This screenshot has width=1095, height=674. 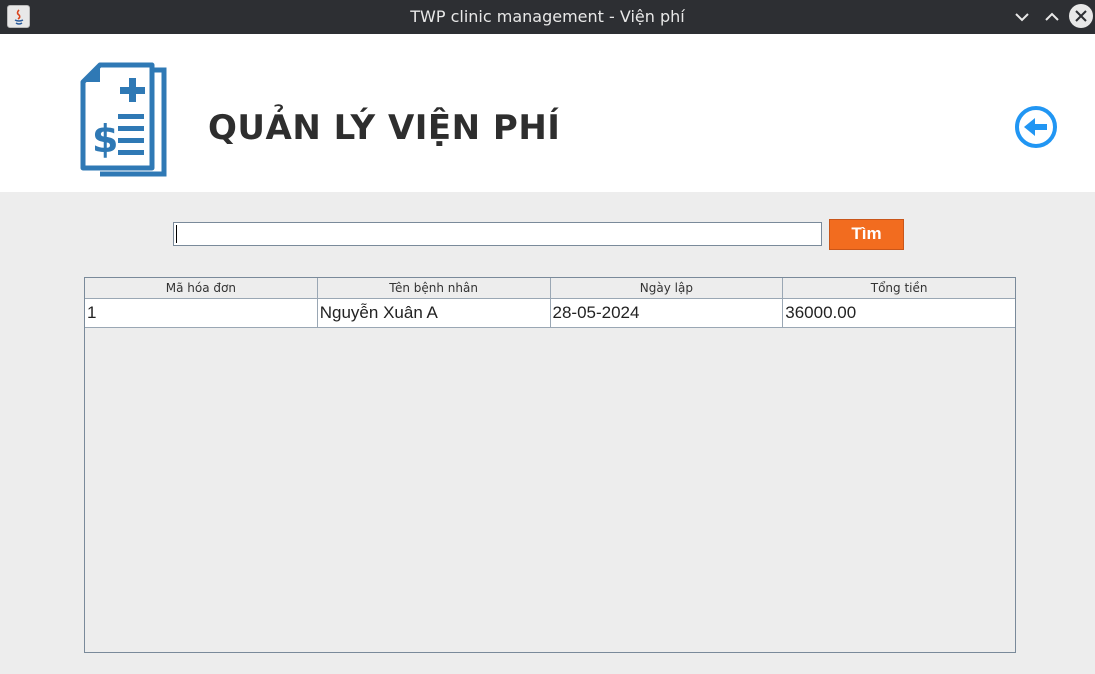 I want to click on window-titlebar: TWP clinic management - Viện phí, so click(x=547, y=17).